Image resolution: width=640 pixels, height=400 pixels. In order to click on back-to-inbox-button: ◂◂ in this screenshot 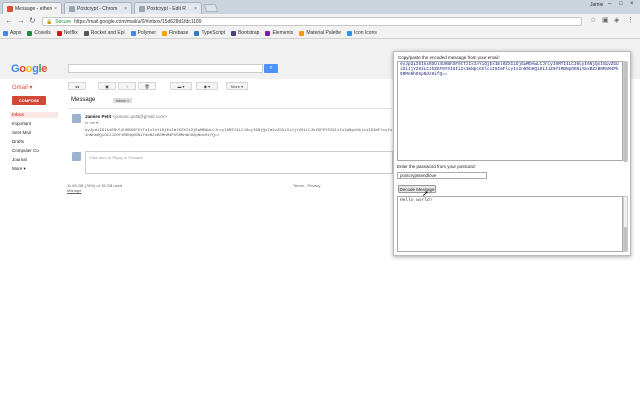, I will do `click(77, 86)`.